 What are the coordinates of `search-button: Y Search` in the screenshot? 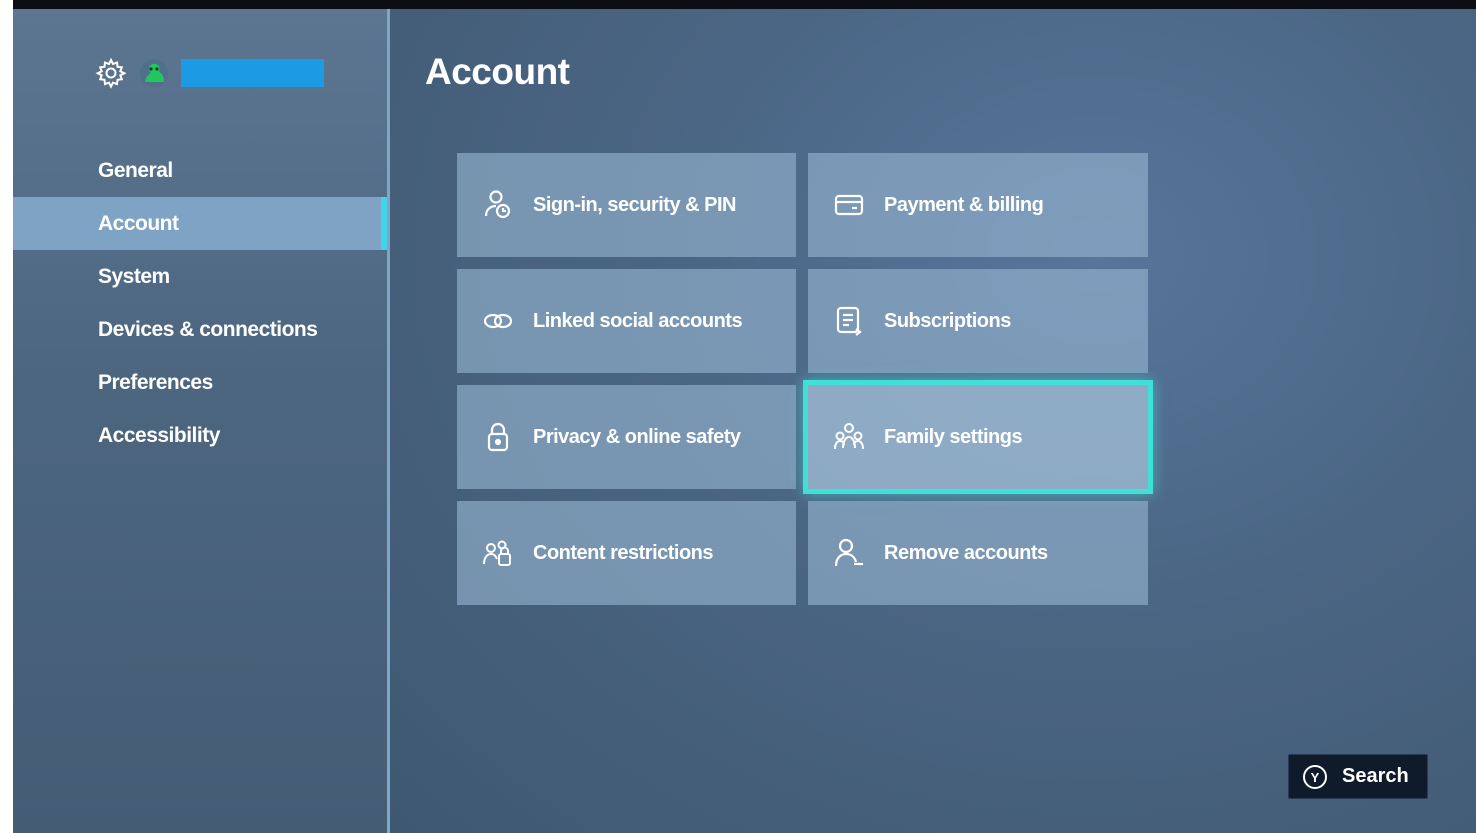 It's located at (1358, 776).